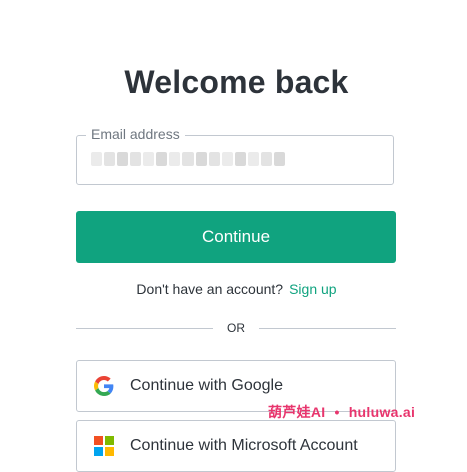 The width and height of the screenshot is (467, 472). What do you see at coordinates (104, 386) in the screenshot?
I see `google-icon` at bounding box center [104, 386].